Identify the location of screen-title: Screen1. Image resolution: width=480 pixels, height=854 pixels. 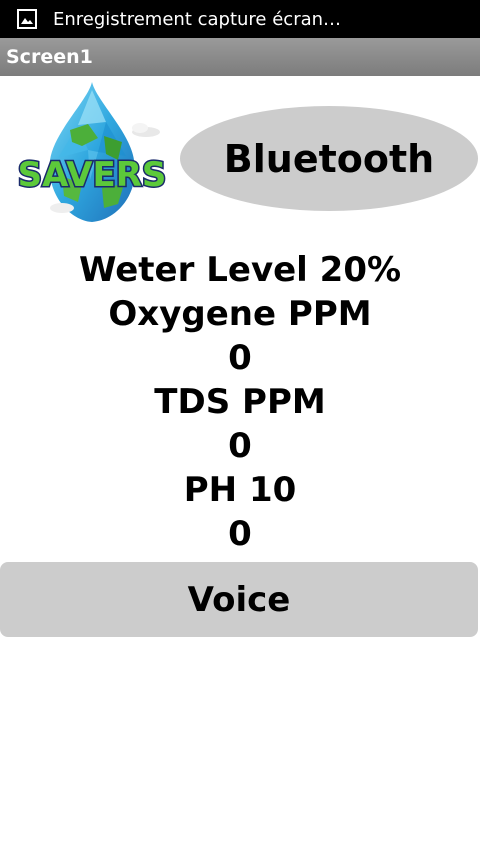
(49, 57).